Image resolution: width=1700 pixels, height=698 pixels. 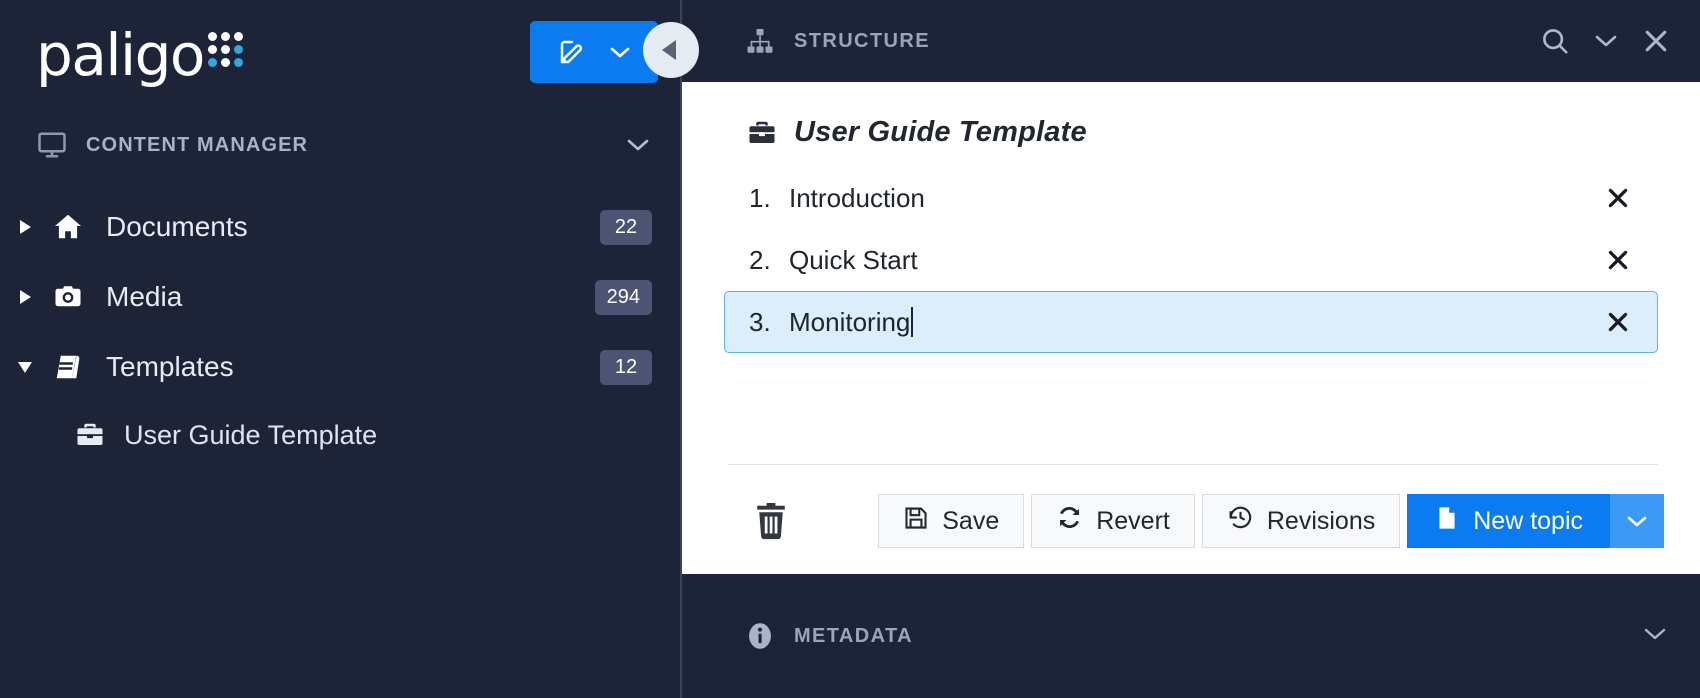 I want to click on topic-title: Quick Start, so click(x=1195, y=260).